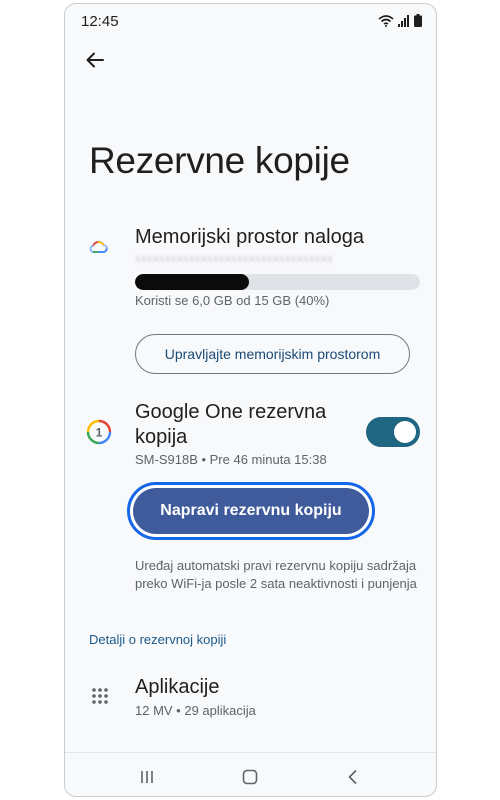 This screenshot has height=800, width=500. Describe the element at coordinates (195, 710) in the screenshot. I see `apps-item-subtitle: 12 MV • 29 aplikacija` at that location.